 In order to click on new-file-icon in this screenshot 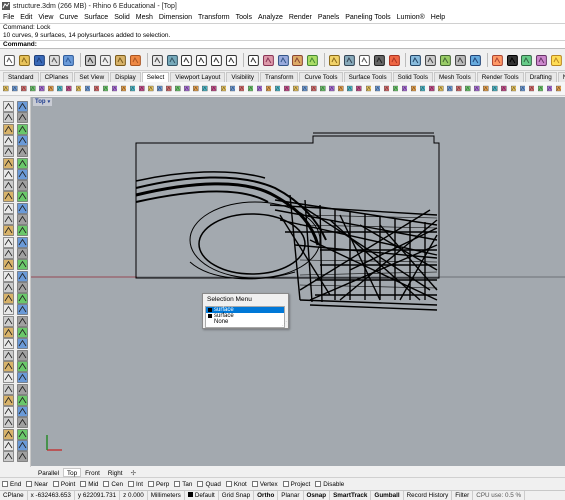, I will do `click(9, 60)`.